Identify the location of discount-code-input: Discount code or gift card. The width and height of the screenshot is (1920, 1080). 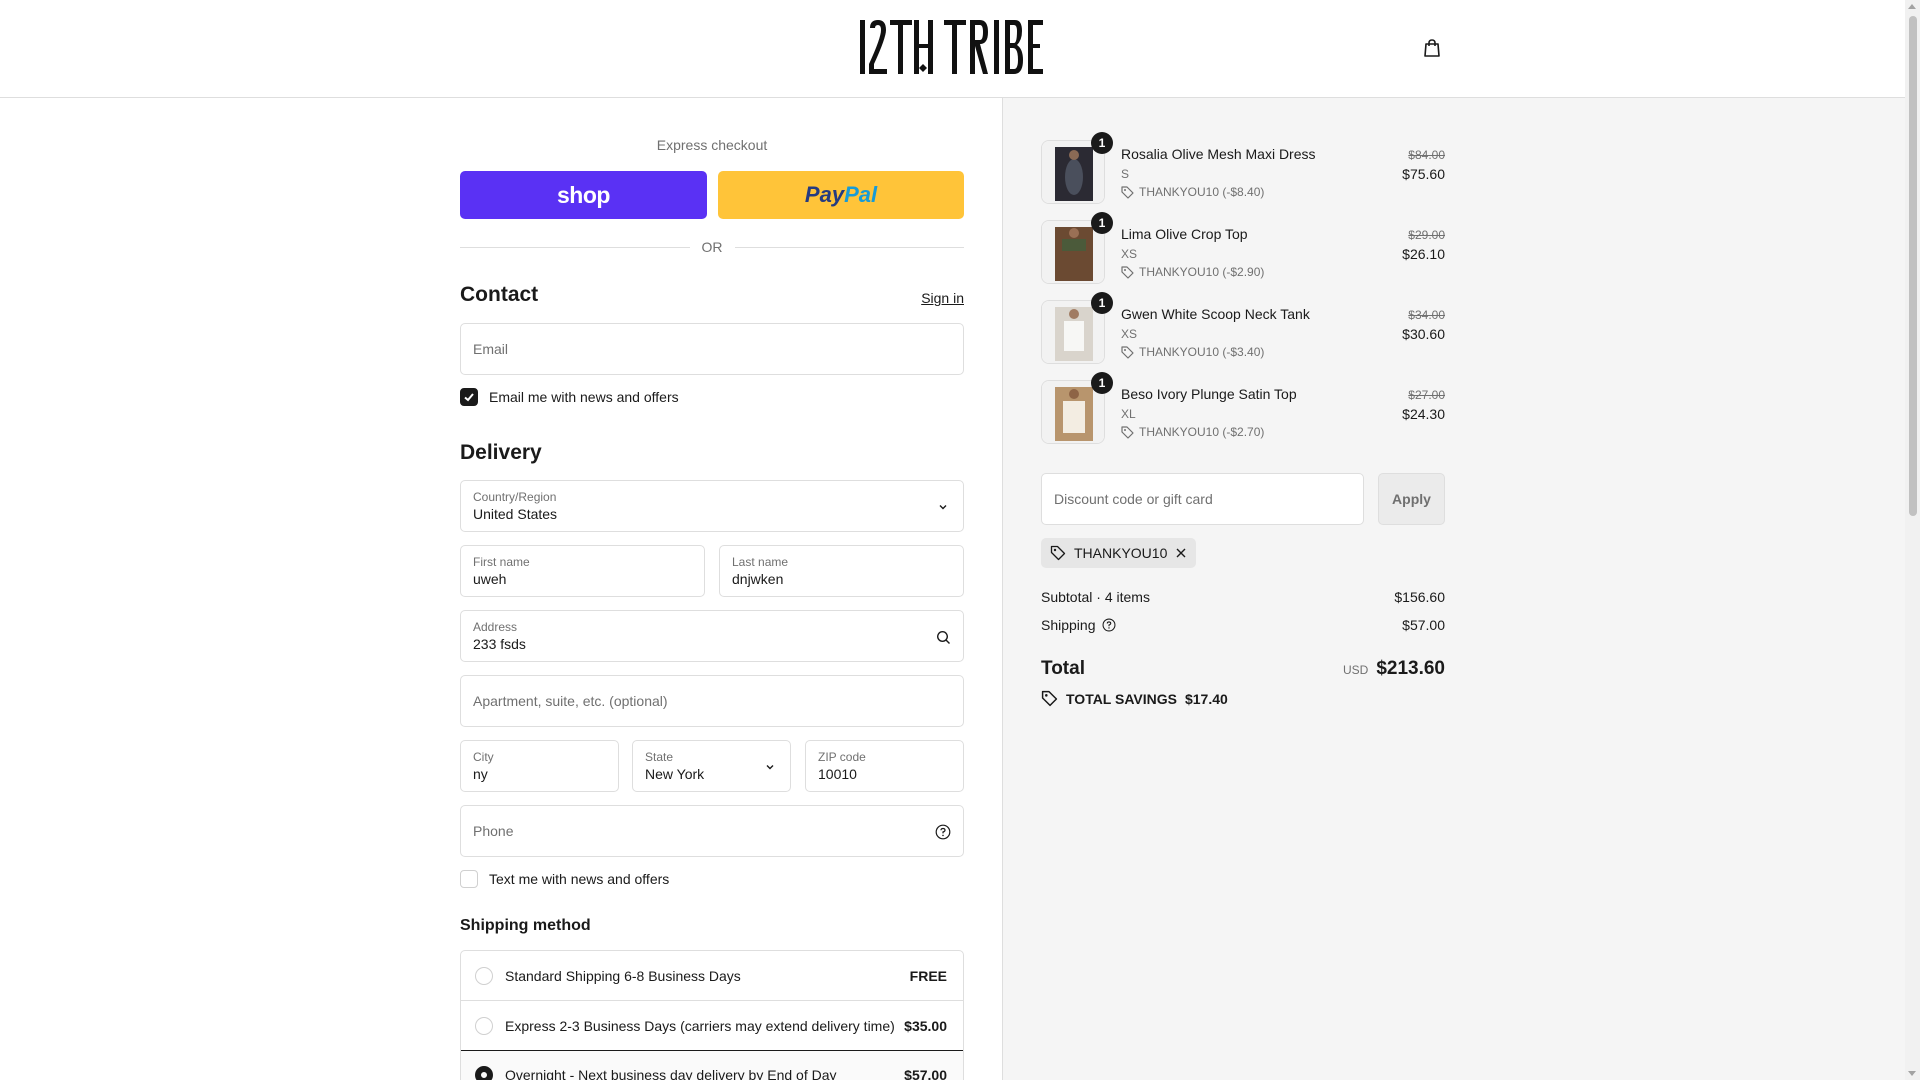
(1202, 499).